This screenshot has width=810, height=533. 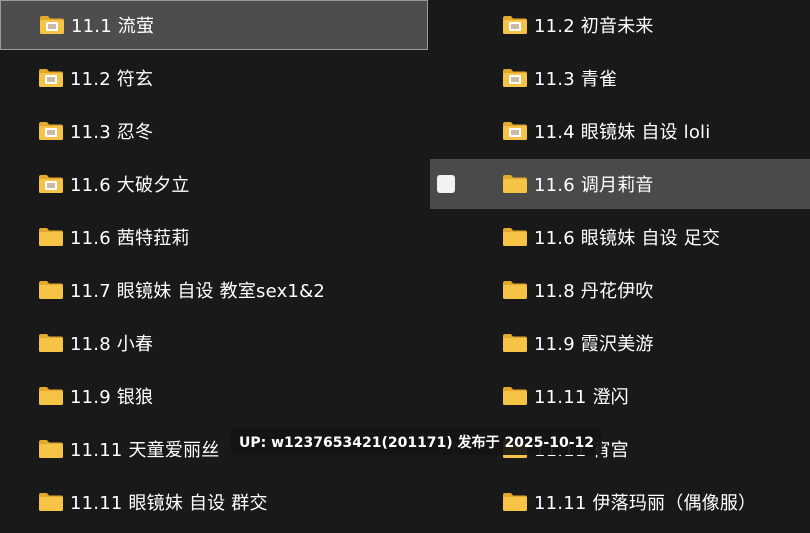 What do you see at coordinates (594, 185) in the screenshot?
I see `folder-label: 11.6 调月莉音` at bounding box center [594, 185].